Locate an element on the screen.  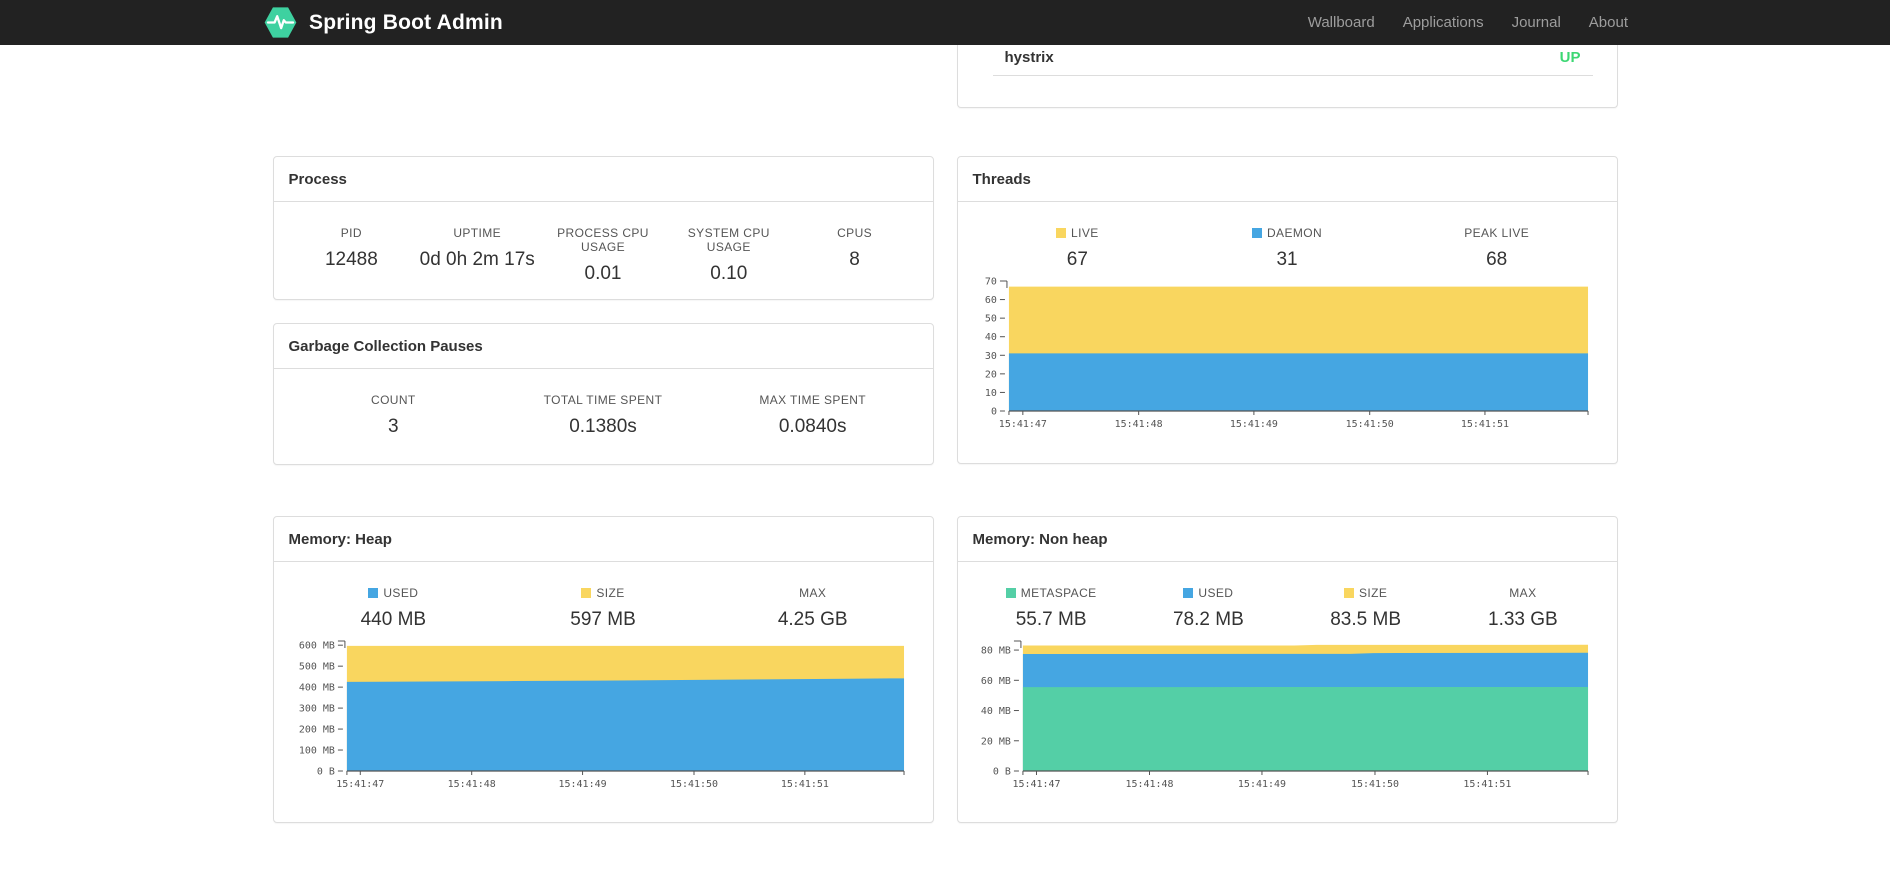
stat-value: 440 MB is located at coordinates (393, 619).